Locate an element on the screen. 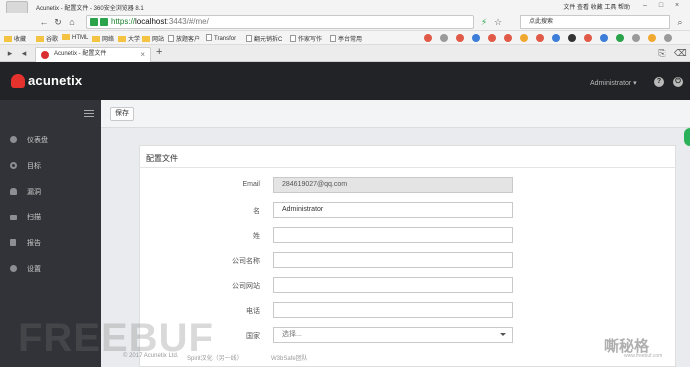 The image size is (690, 367). phone-field is located at coordinates (393, 310).